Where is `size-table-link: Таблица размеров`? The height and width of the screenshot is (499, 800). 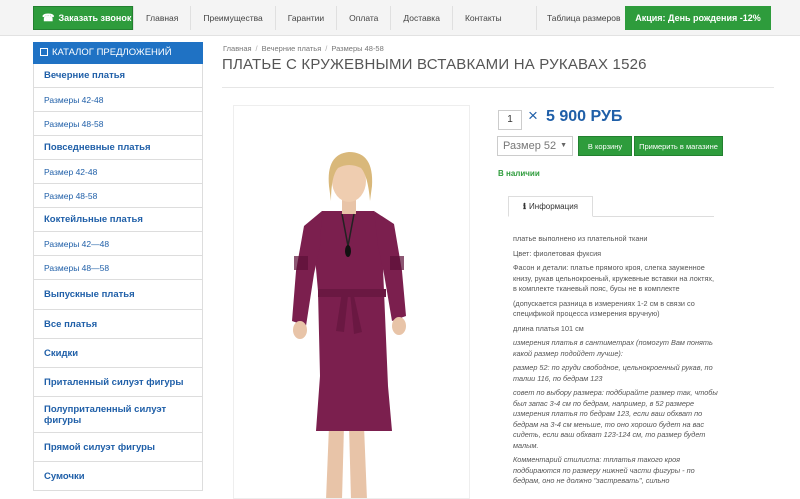
size-table-link: Таблица размеров is located at coordinates (583, 18).